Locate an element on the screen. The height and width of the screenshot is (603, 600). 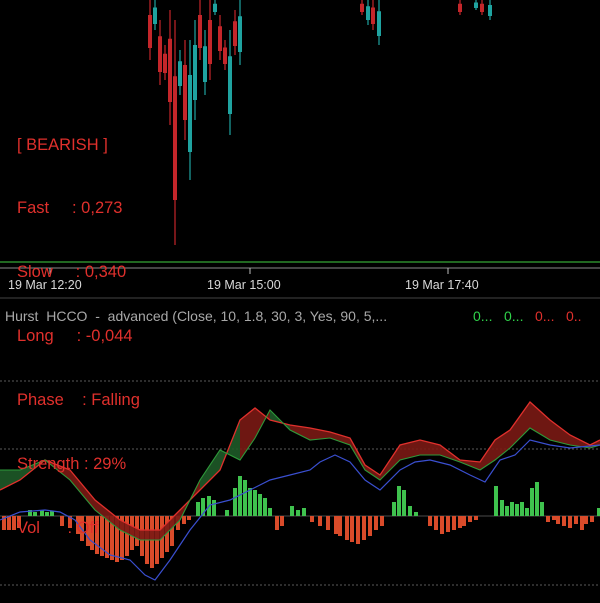
status-long: Long : -0,044 is located at coordinates (75, 336).